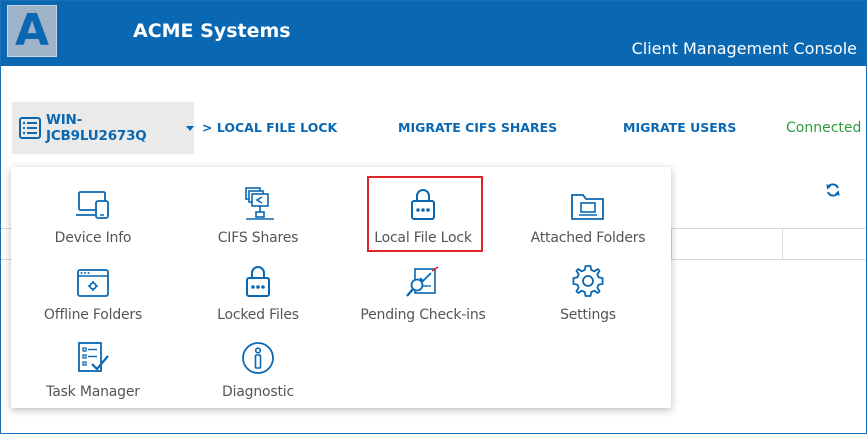  I want to click on menu-item-attached-folders: Attached Folders, so click(588, 220).